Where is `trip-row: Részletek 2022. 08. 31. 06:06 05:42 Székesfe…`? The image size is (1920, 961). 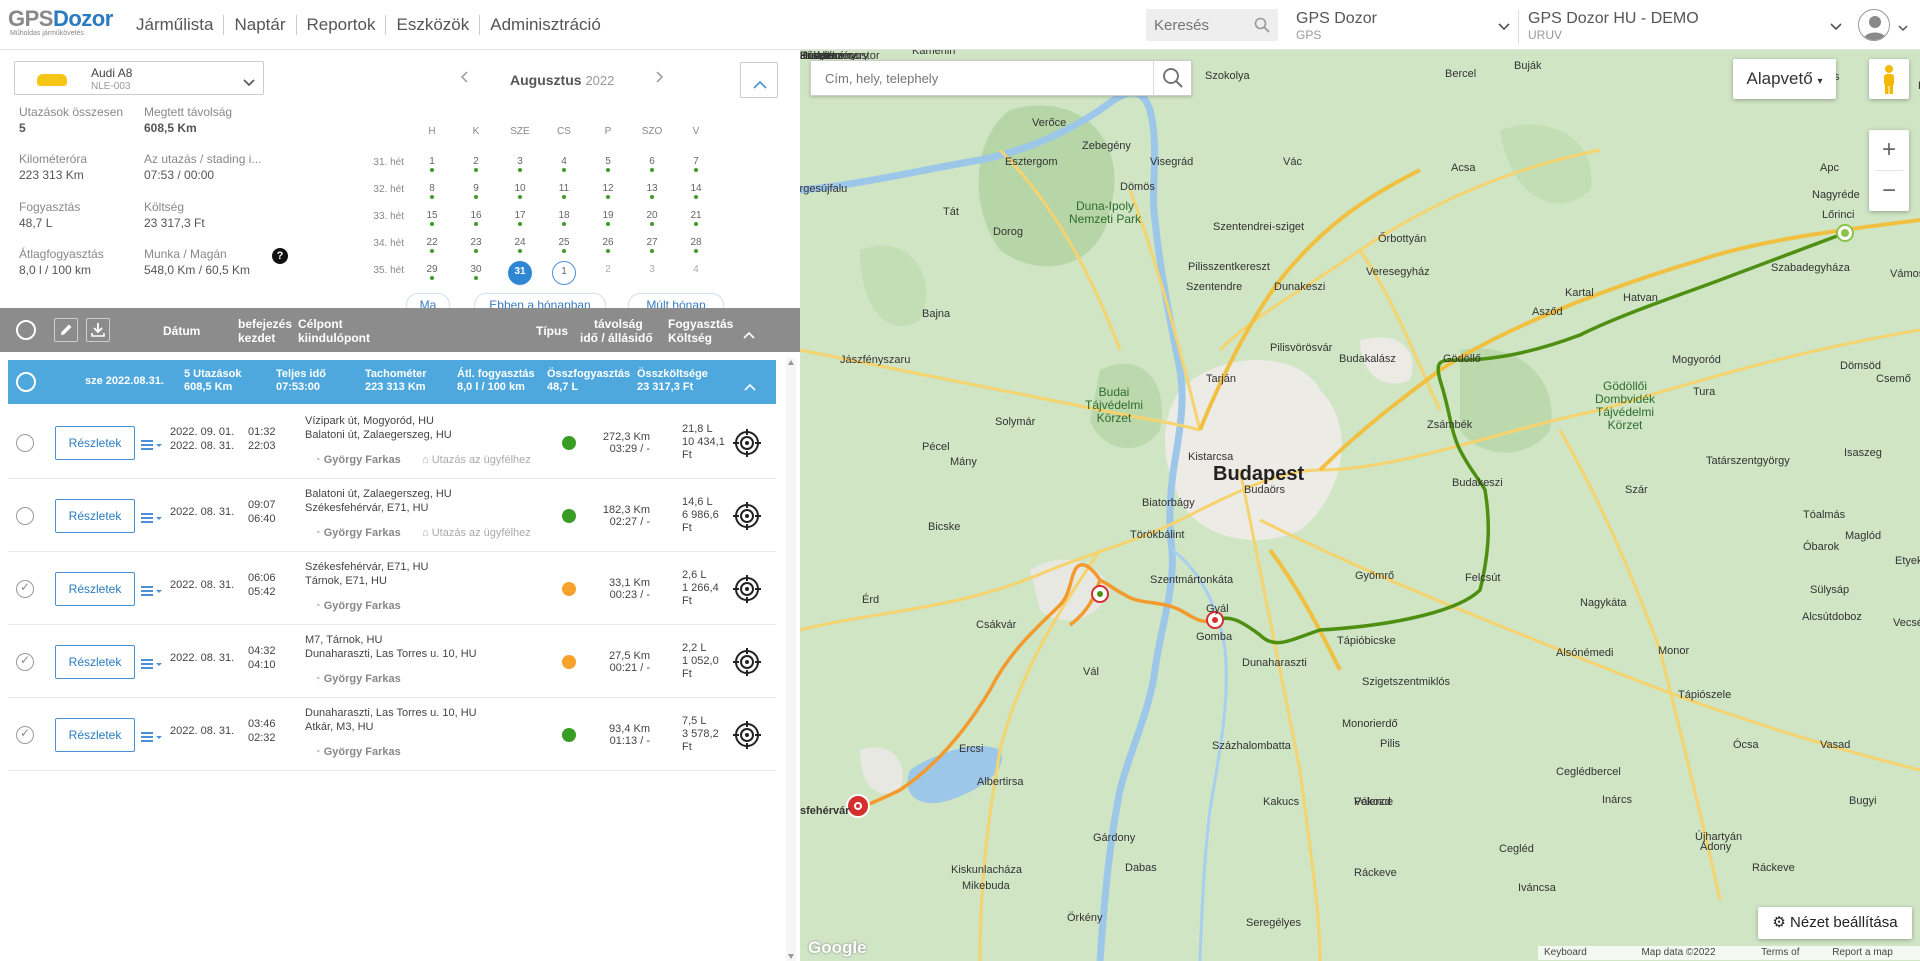 trip-row: Részletek 2022. 08. 31. 06:06 05:42 Székesfe… is located at coordinates (392, 588).